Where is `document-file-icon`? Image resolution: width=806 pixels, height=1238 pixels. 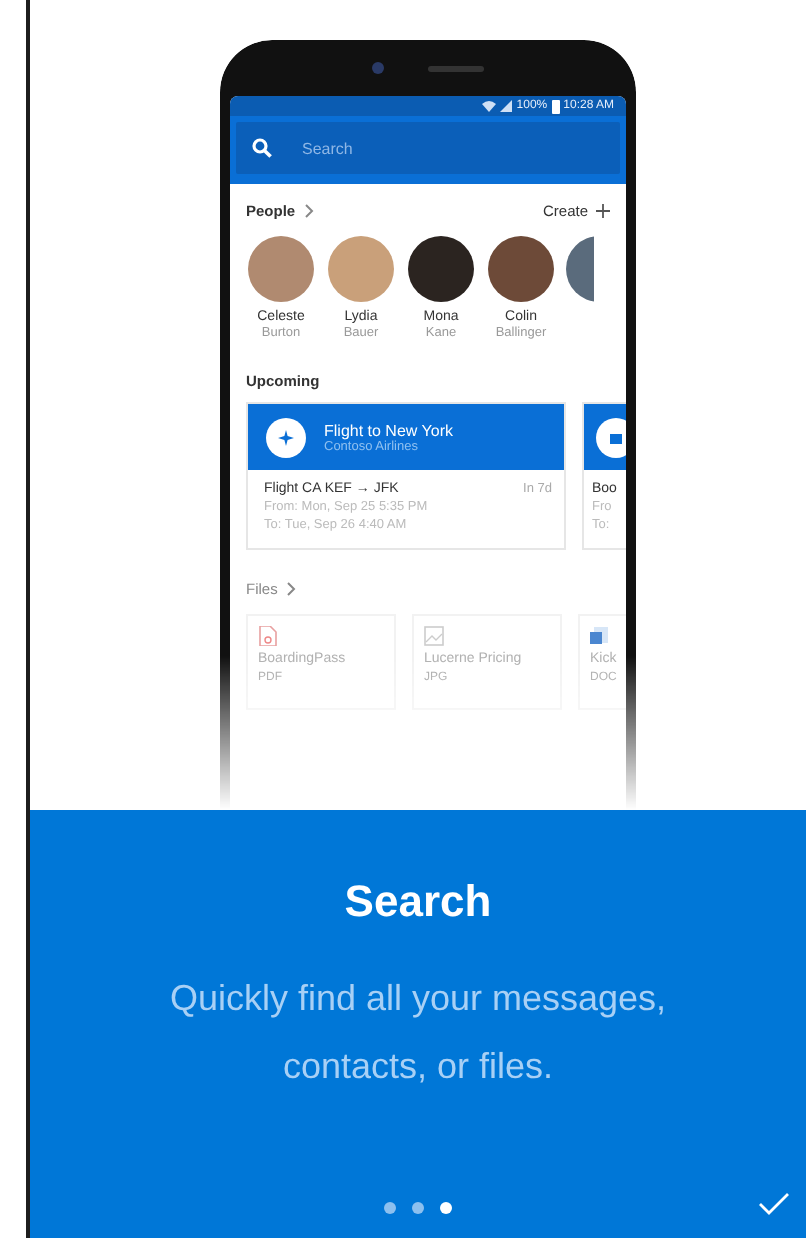 document-file-icon is located at coordinates (600, 636).